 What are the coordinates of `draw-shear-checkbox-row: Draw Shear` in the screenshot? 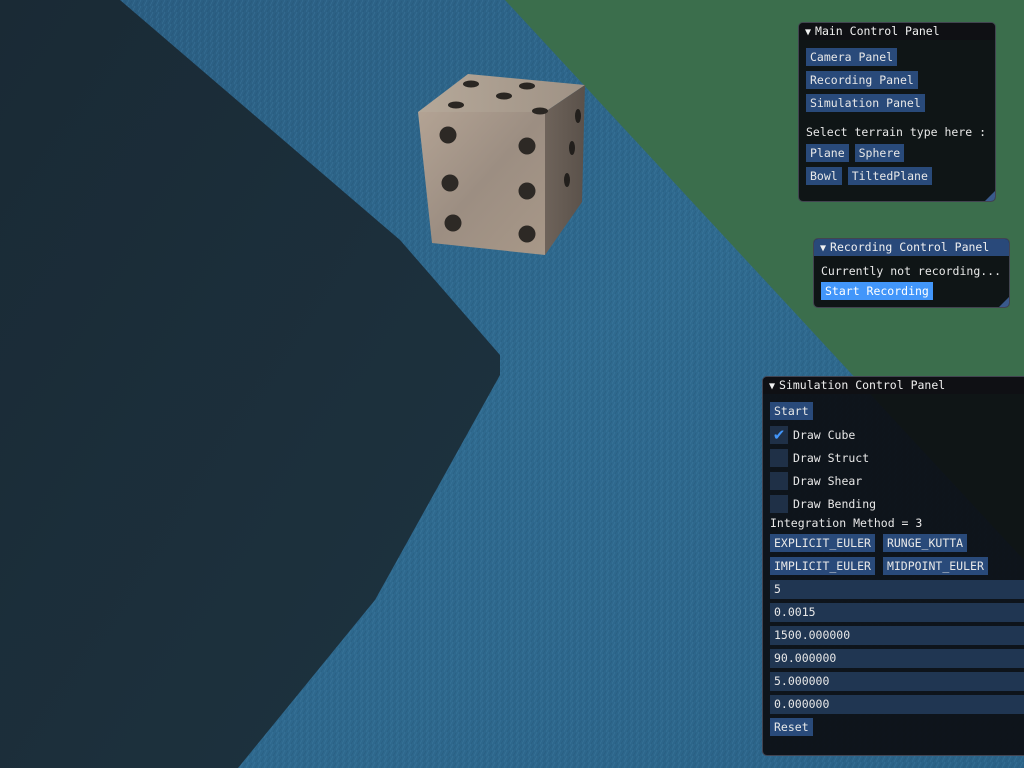 It's located at (897, 480).